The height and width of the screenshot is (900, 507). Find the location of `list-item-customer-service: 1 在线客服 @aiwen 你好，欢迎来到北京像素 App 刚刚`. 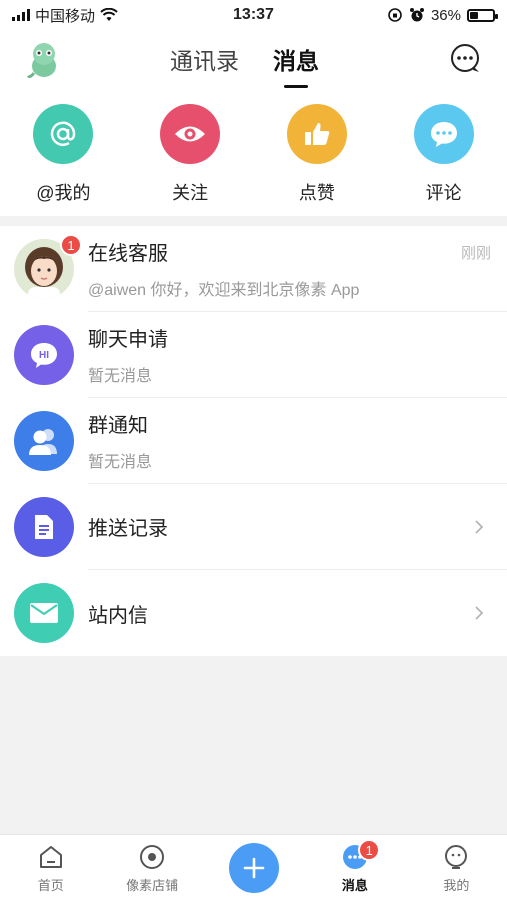

list-item-customer-service: 1 在线客服 @aiwen 你好，欢迎来到北京像素 App 刚刚 is located at coordinates (253, 269).